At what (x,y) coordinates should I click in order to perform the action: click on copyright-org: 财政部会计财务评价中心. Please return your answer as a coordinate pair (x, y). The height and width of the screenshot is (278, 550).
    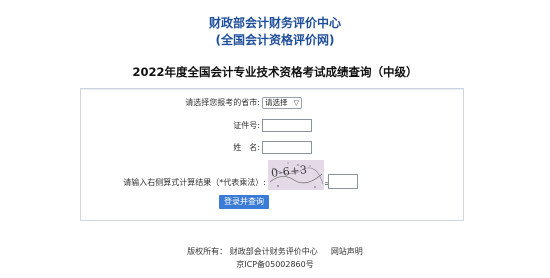
    Looking at the image, I should click on (273, 251).